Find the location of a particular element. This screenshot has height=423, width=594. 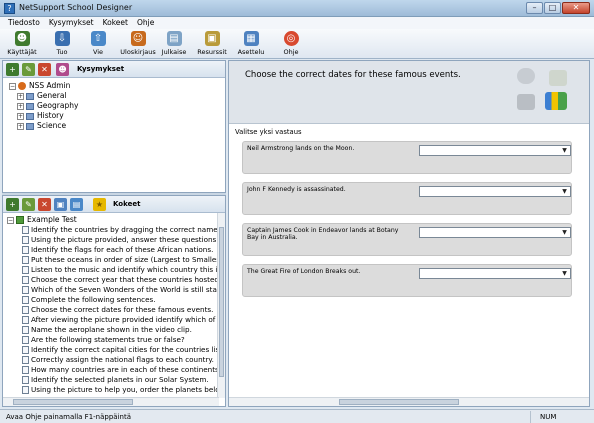

books-icon is located at coordinates (556, 101).